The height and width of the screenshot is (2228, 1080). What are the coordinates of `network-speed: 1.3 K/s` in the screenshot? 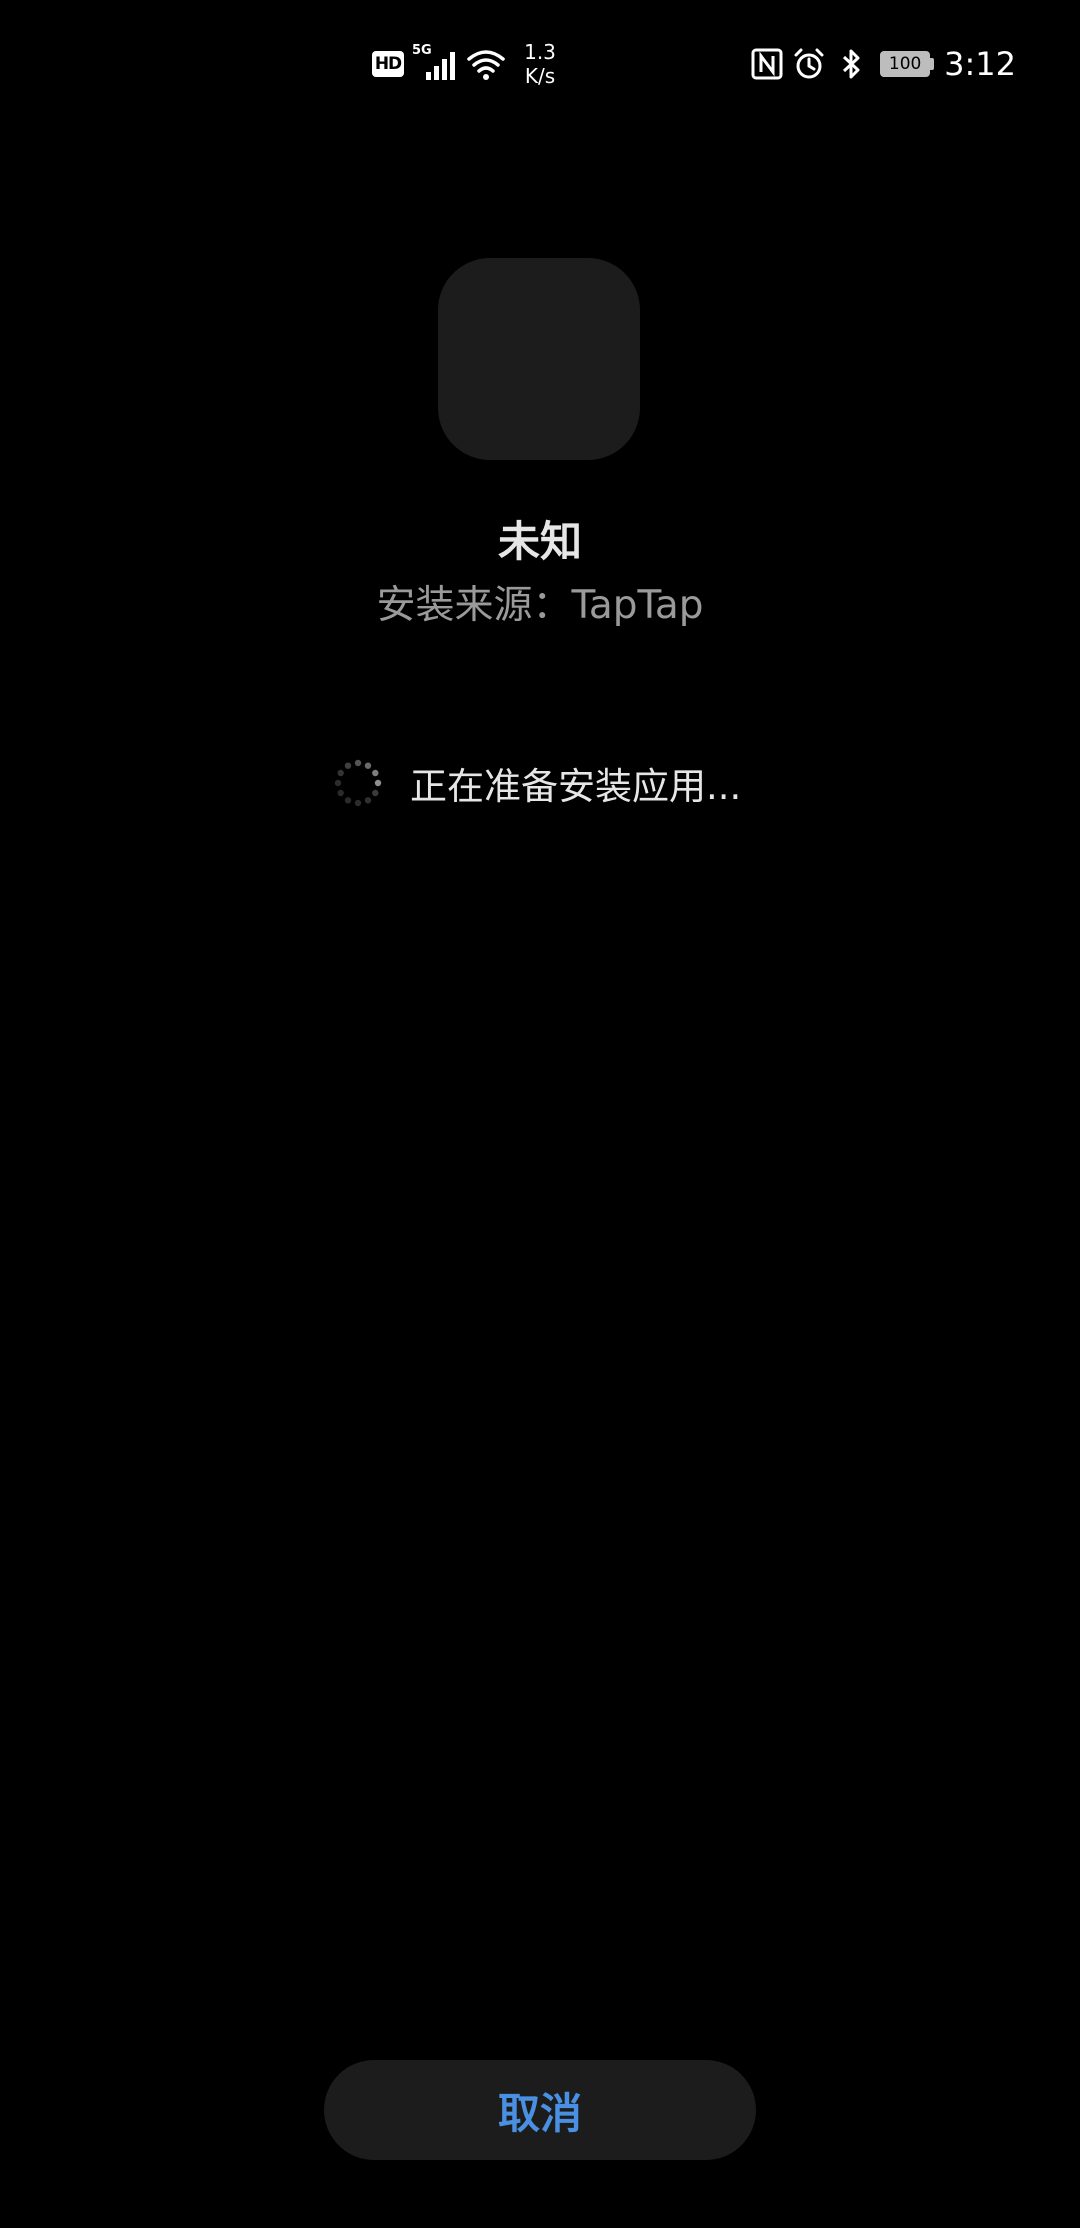 It's located at (540, 64).